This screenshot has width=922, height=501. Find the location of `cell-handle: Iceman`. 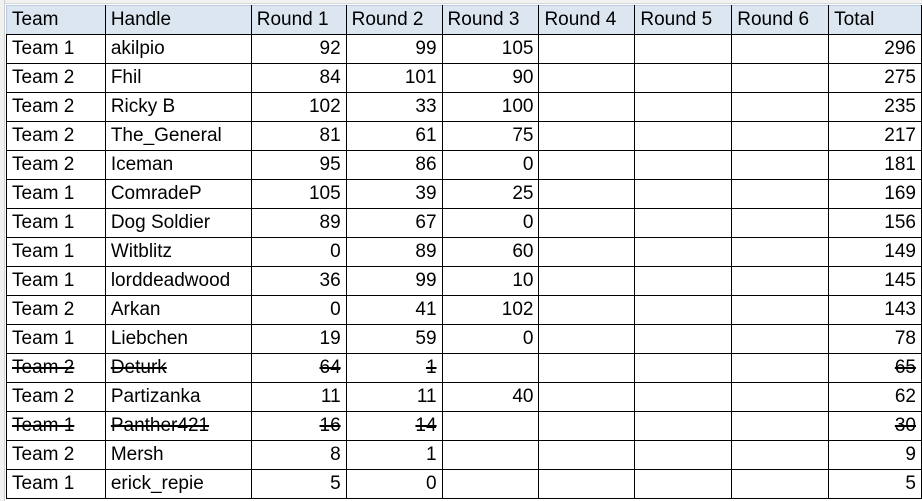

cell-handle: Iceman is located at coordinates (178, 165).